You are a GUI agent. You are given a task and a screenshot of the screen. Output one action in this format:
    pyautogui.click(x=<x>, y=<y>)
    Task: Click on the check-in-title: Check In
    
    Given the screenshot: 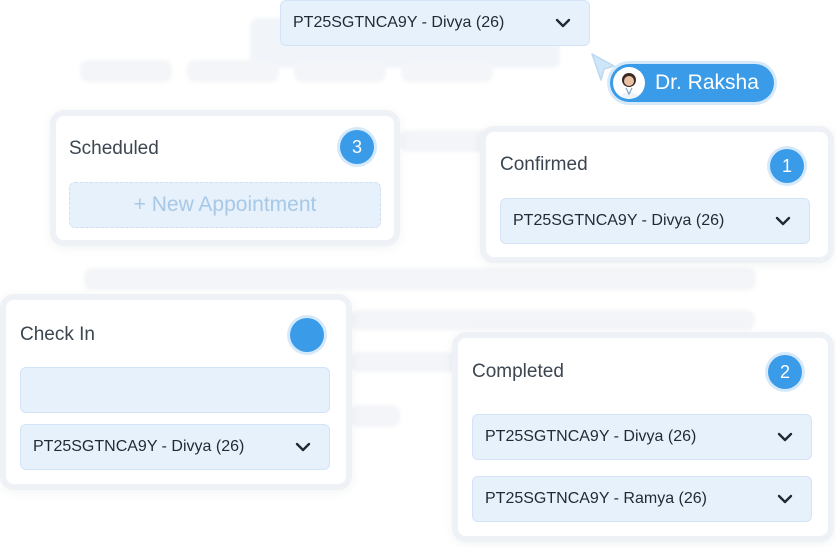 What is the action you would take?
    pyautogui.click(x=57, y=334)
    